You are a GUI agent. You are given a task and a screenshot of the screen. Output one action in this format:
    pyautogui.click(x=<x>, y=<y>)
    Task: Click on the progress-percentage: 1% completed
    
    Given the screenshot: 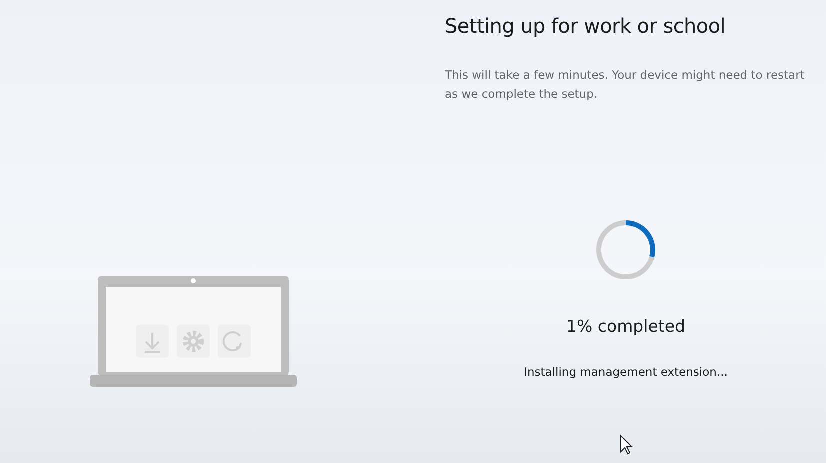 What is the action you would take?
    pyautogui.click(x=626, y=327)
    